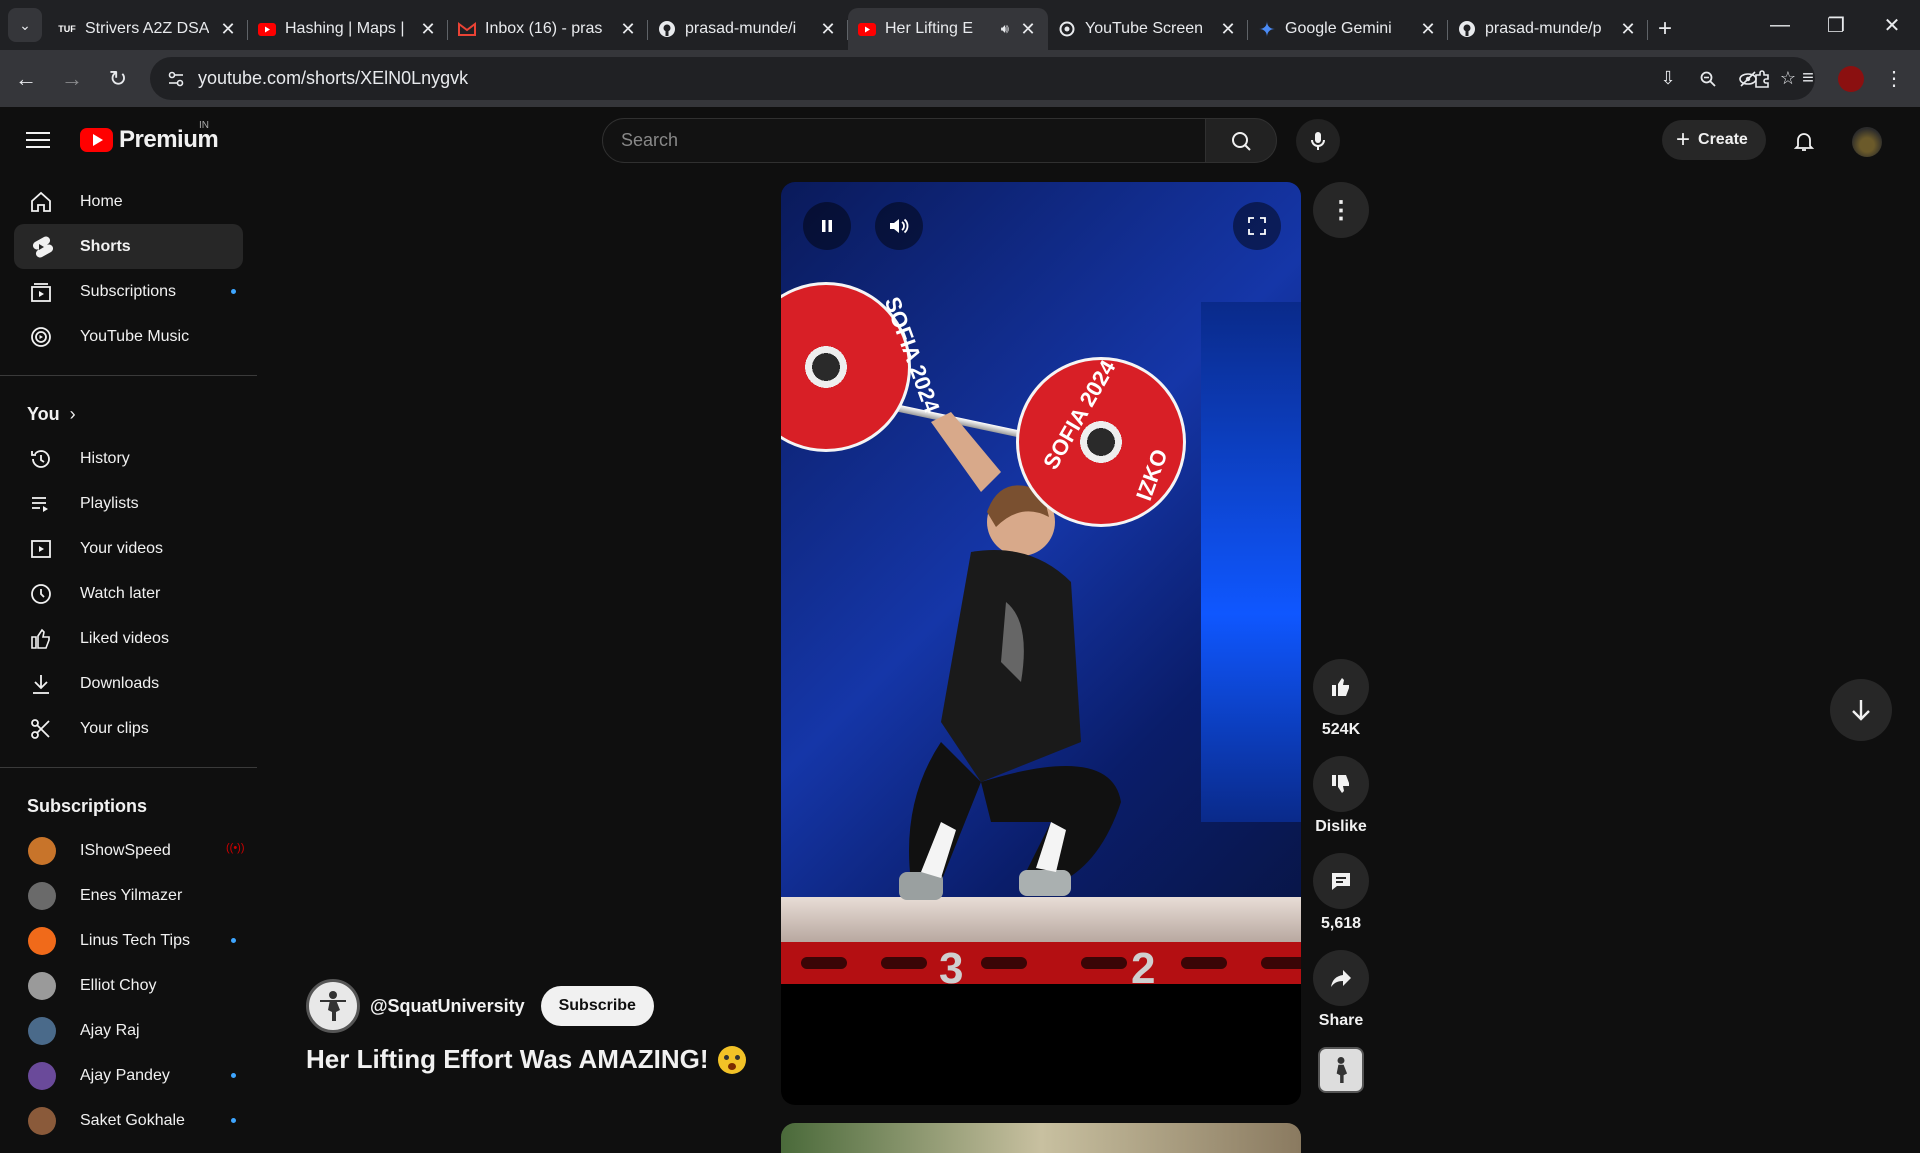  I want to click on sidebar-item: Watch later, so click(128, 593).